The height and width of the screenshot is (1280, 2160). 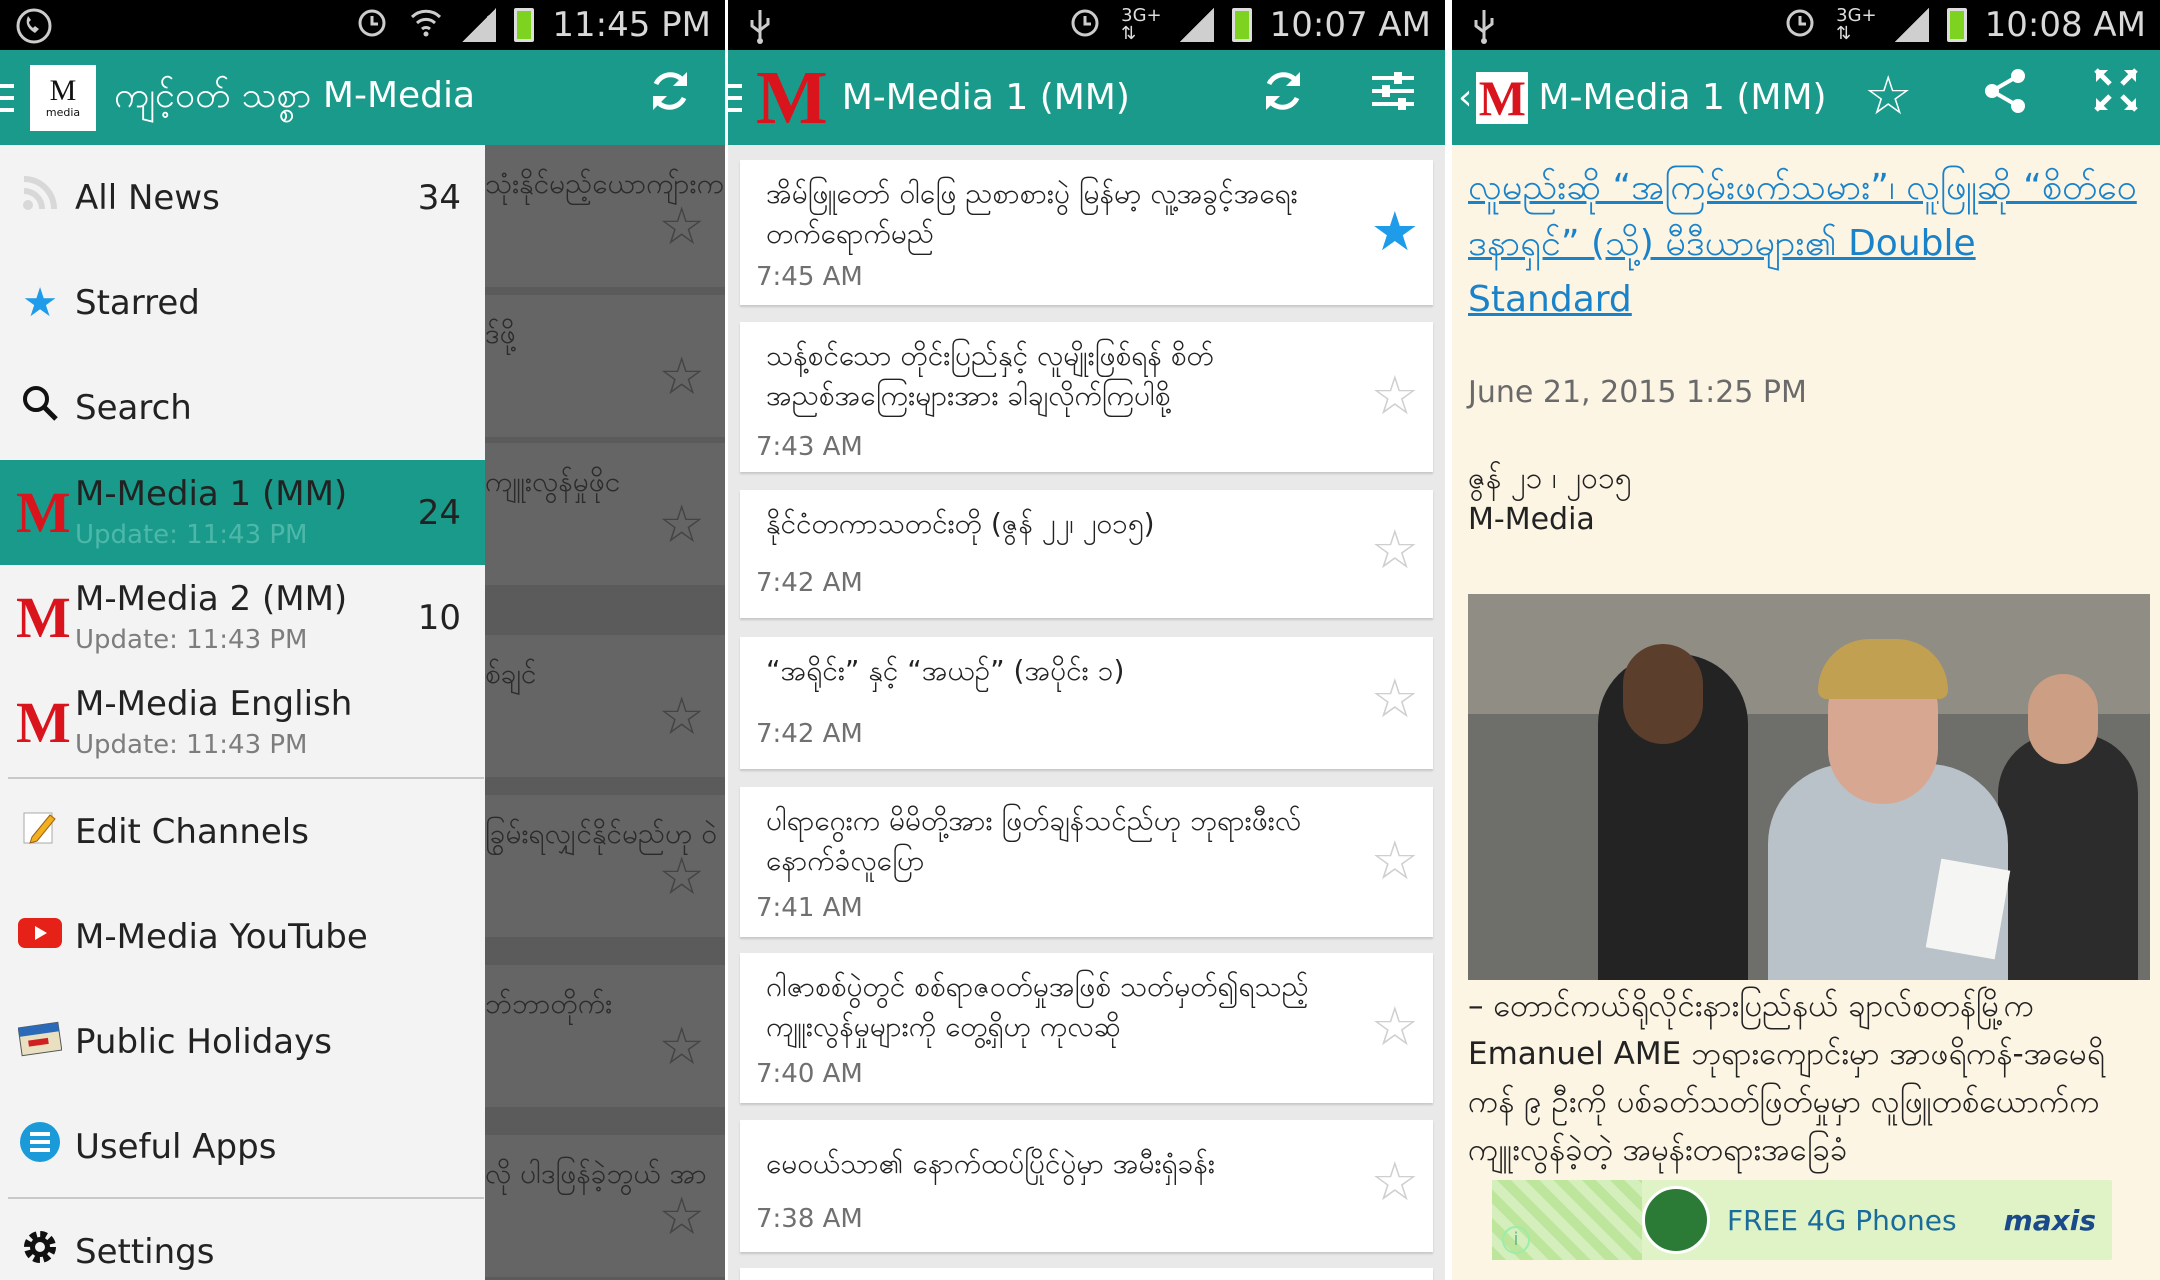 I want to click on filter-sliders-icon, so click(x=1393, y=97).